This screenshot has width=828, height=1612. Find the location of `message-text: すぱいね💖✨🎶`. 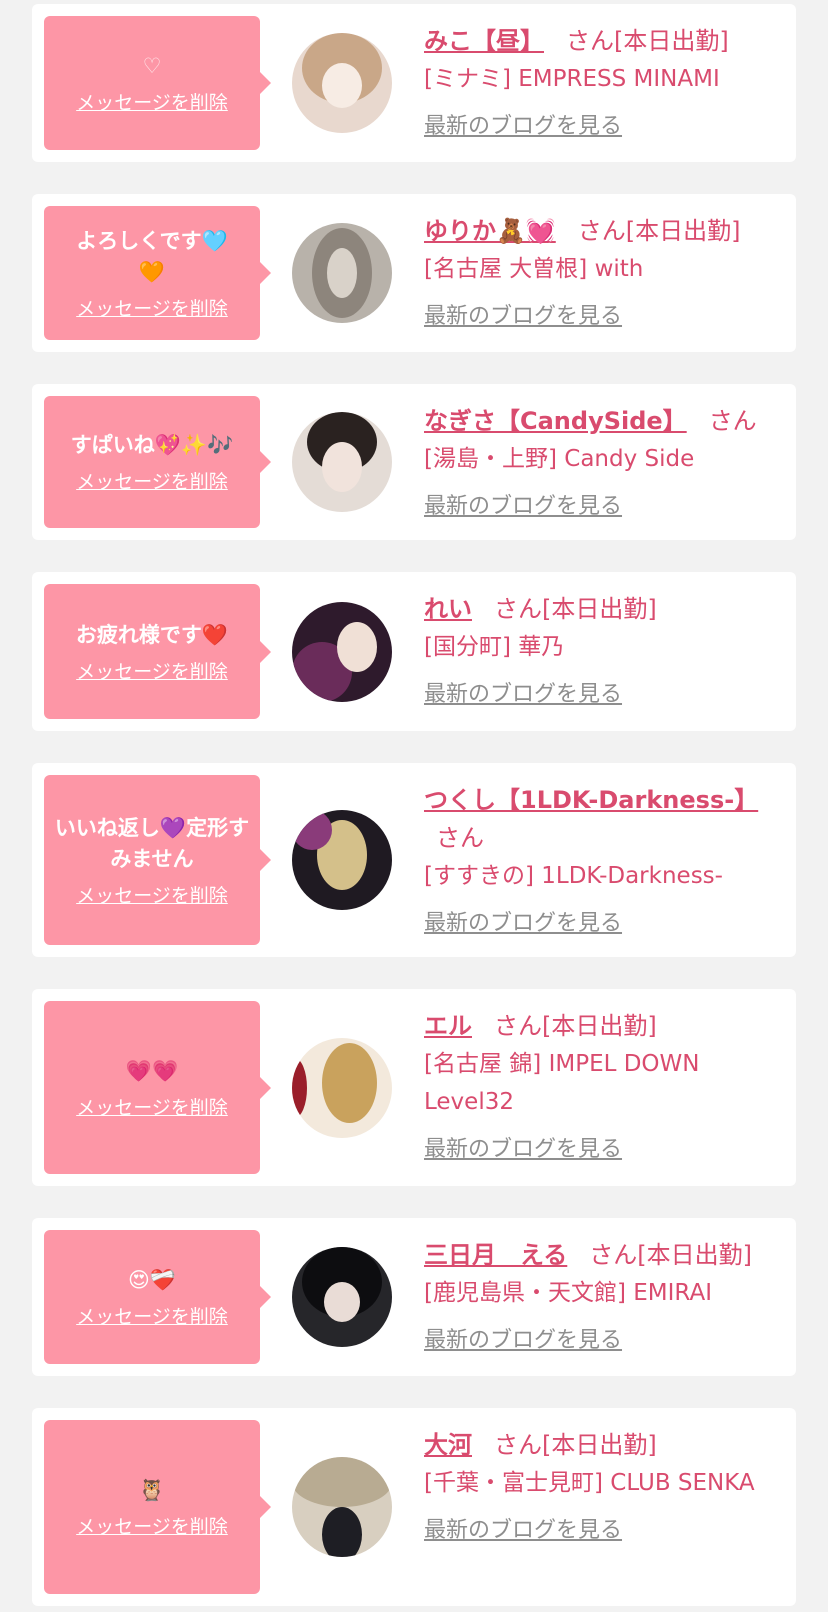

message-text: すぱいね💖✨🎶 is located at coordinates (152, 445).